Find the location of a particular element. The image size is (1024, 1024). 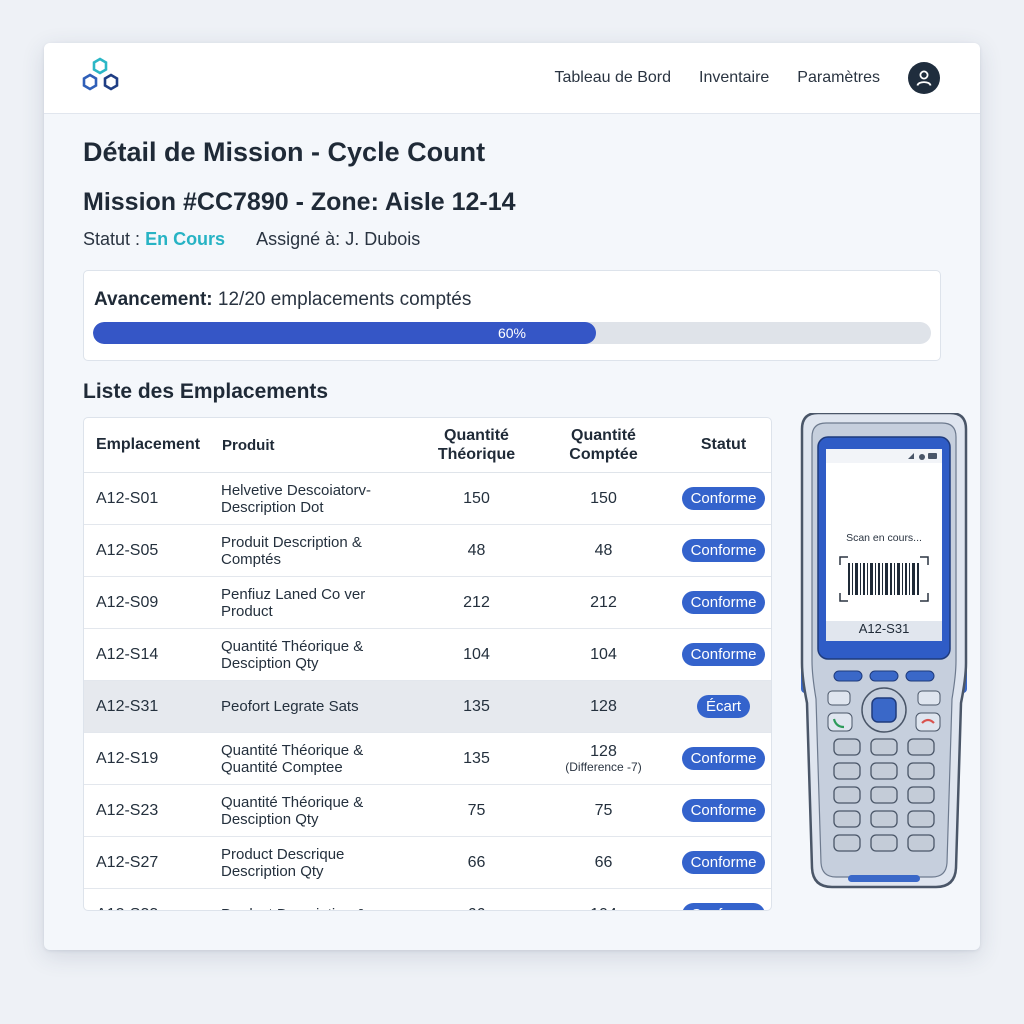

top-navigation-bar: Tableau de Bord Inventaire Paramètres is located at coordinates (512, 78).